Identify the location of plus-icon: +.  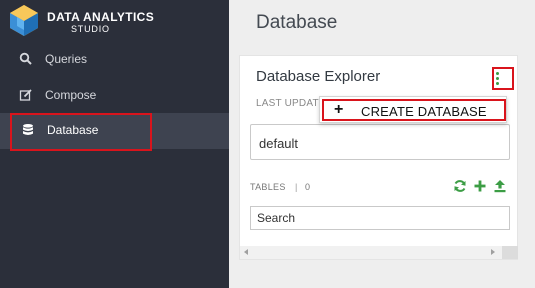
(339, 109).